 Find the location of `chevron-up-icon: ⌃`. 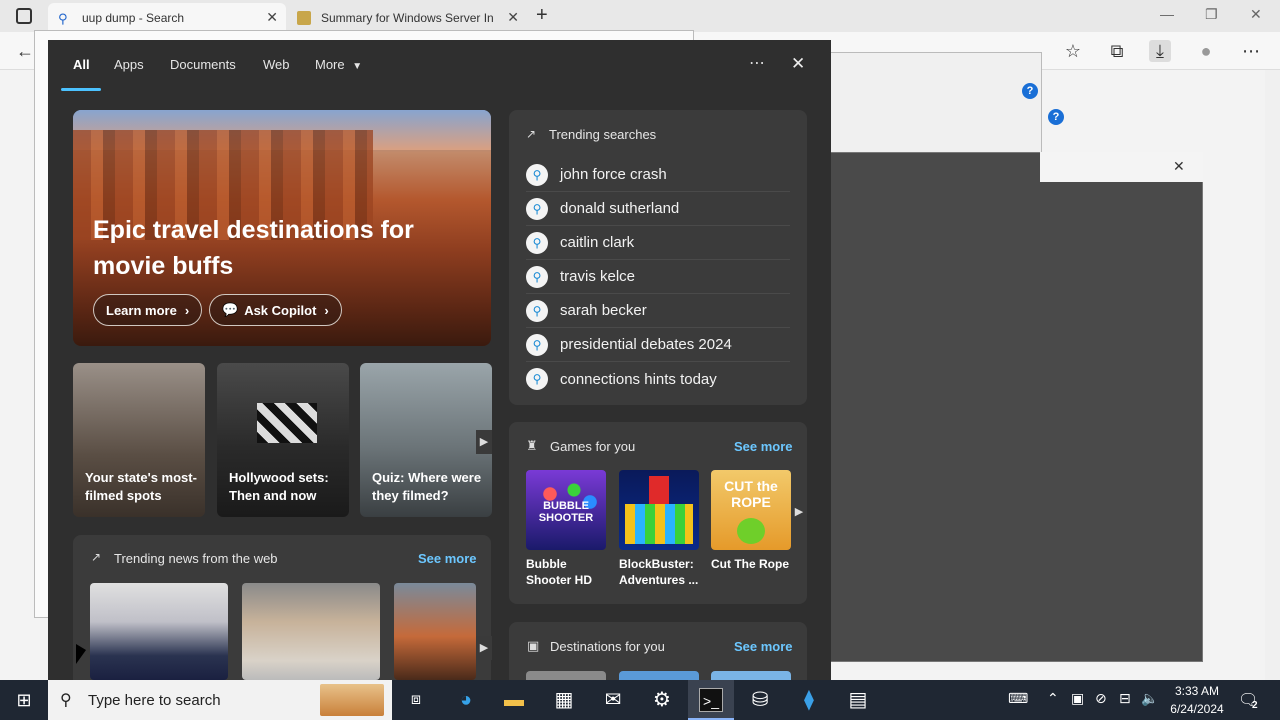

chevron-up-icon: ⌃ is located at coordinates (1053, 698).